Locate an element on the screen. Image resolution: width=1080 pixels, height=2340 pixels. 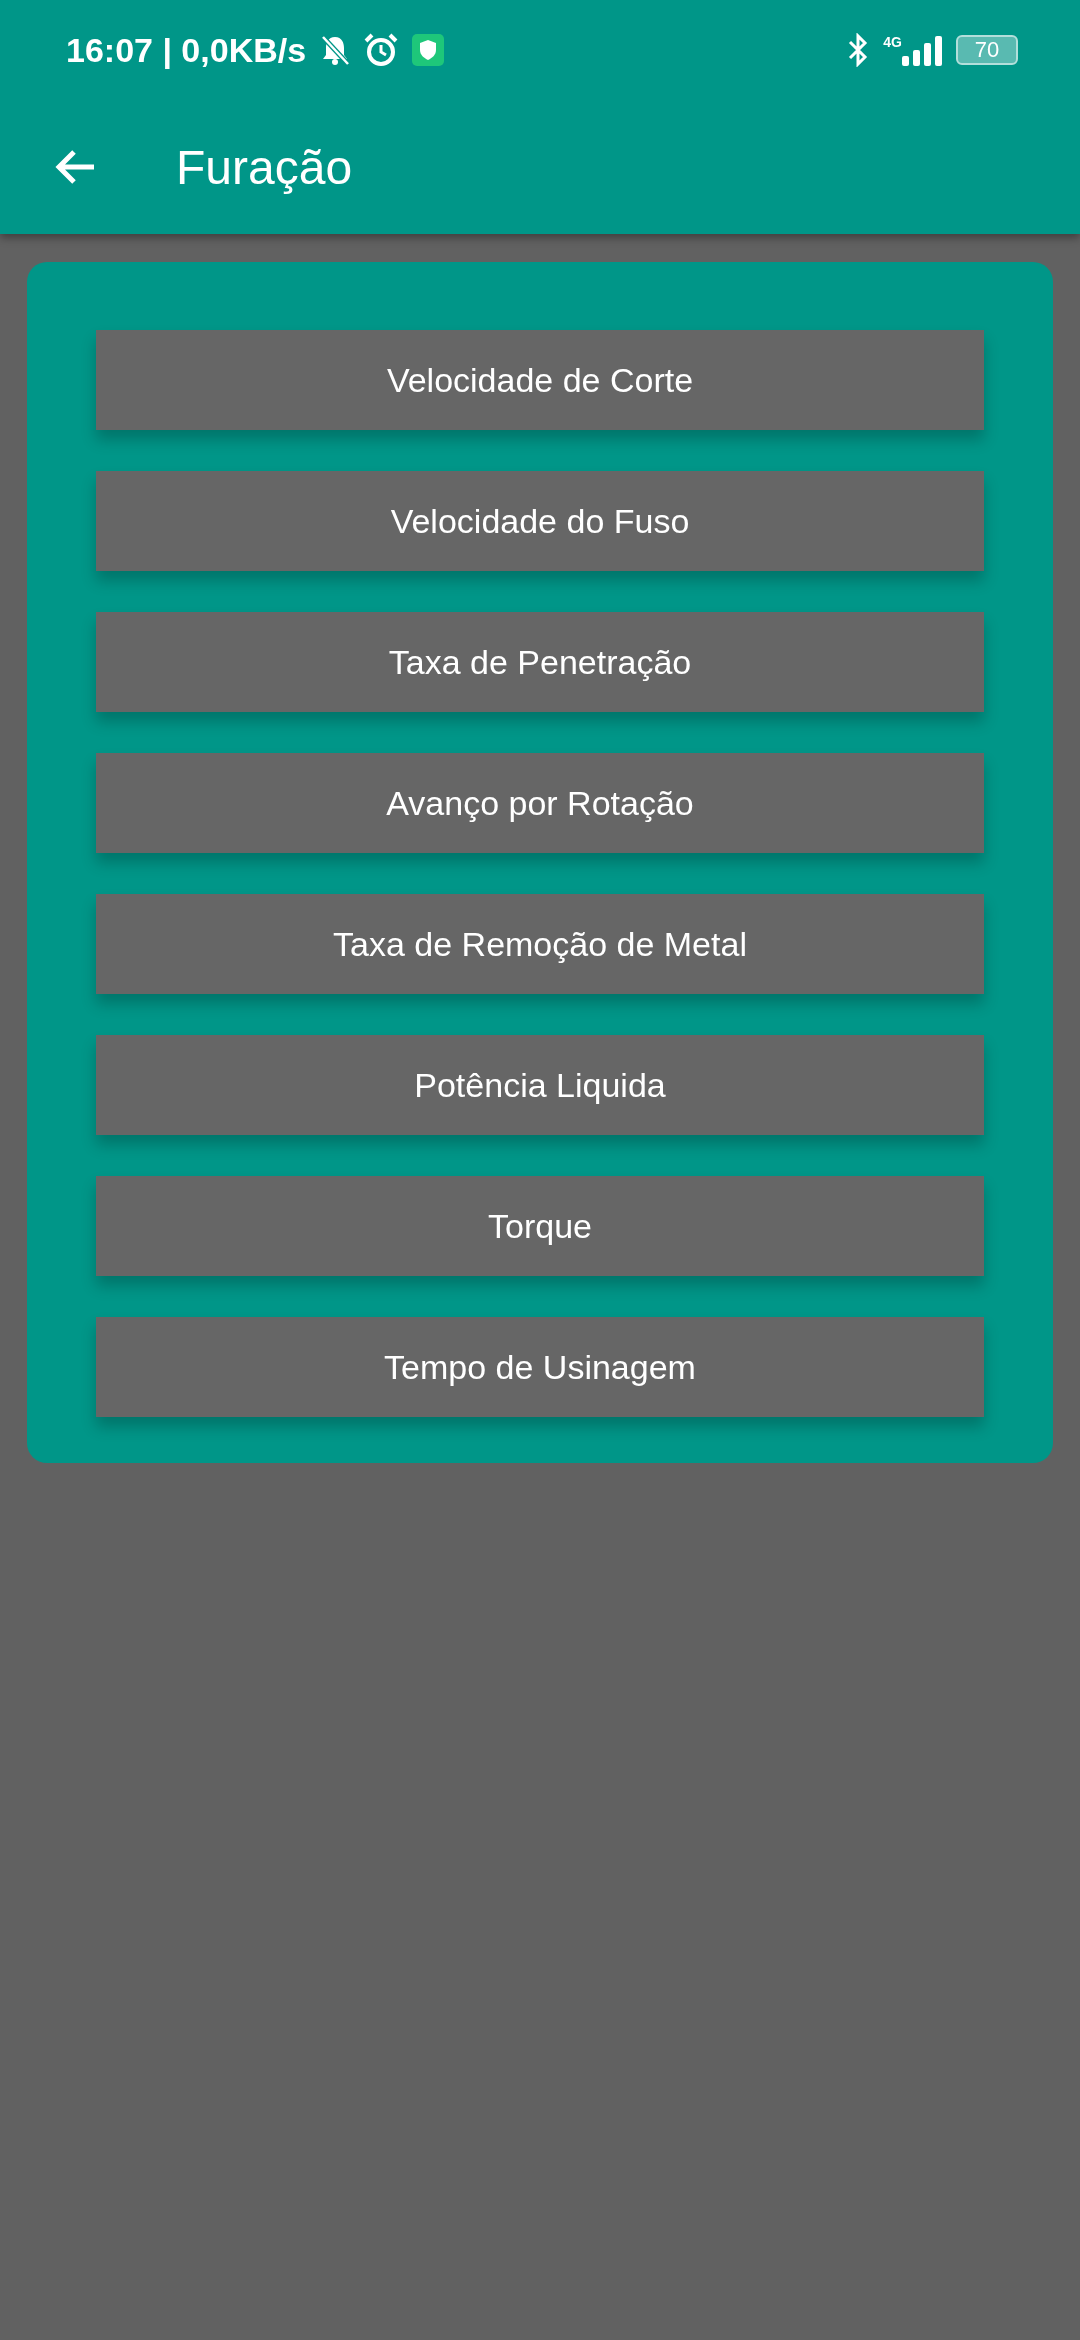
battery-level: 70 is located at coordinates (987, 50).